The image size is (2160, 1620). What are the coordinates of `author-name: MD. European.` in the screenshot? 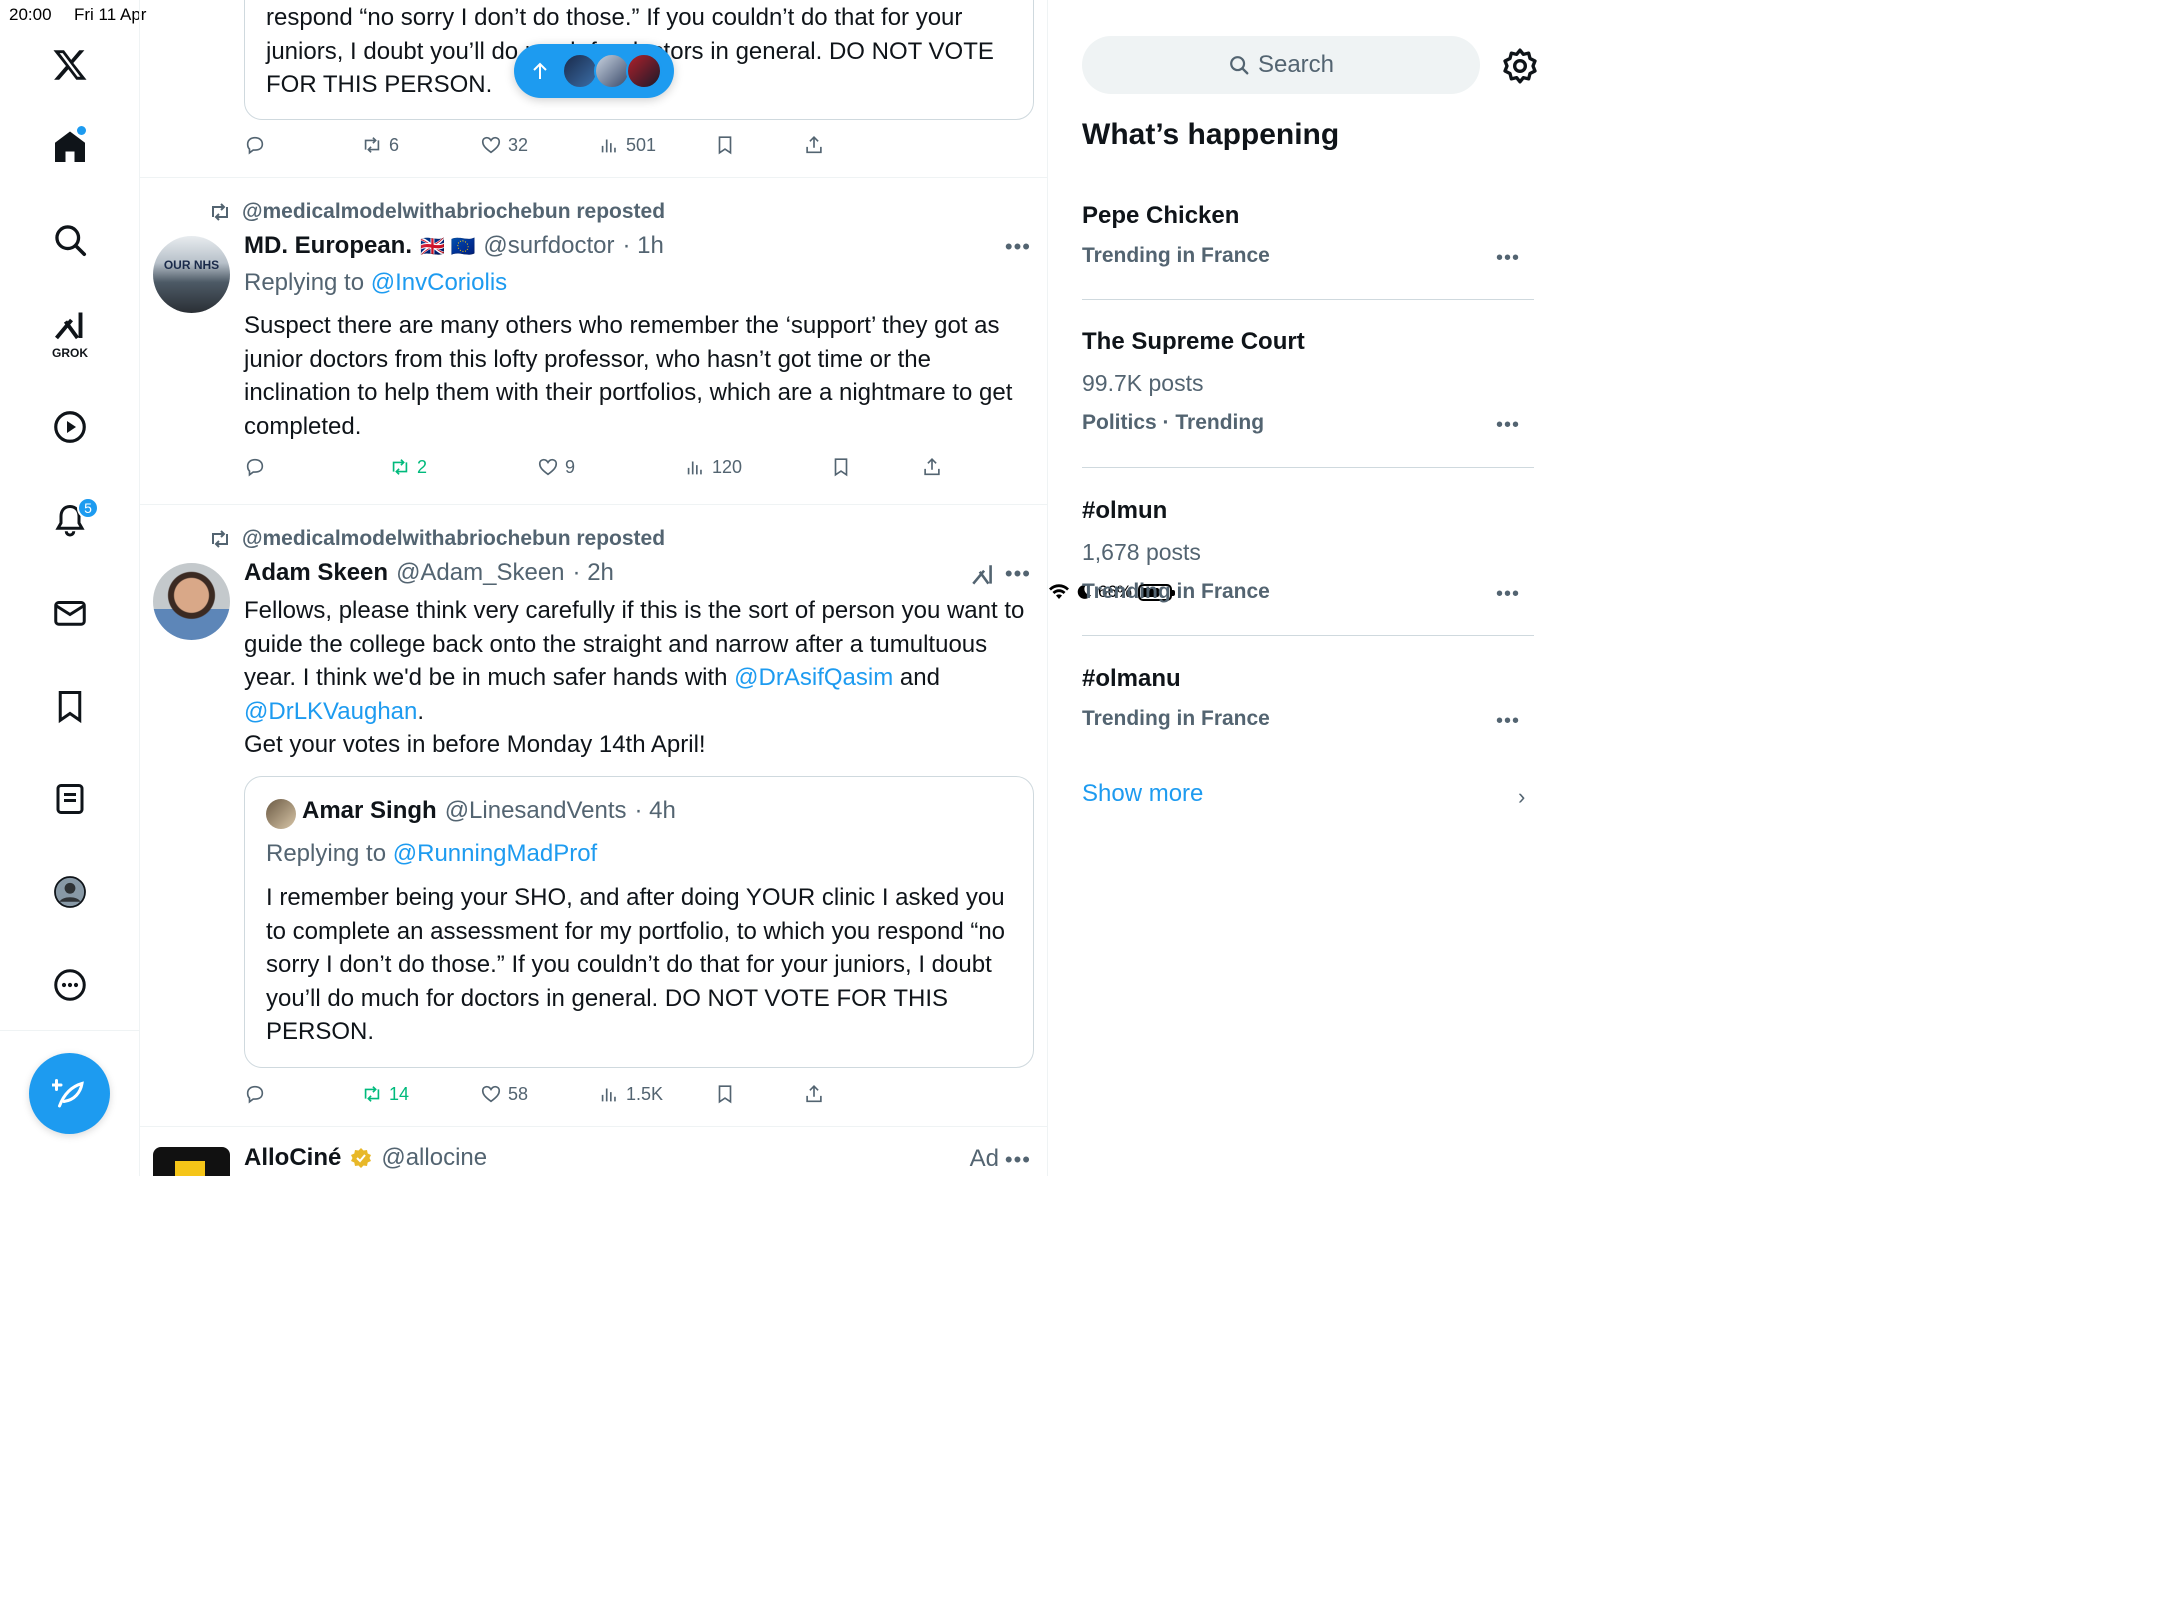 It's located at (328, 246).